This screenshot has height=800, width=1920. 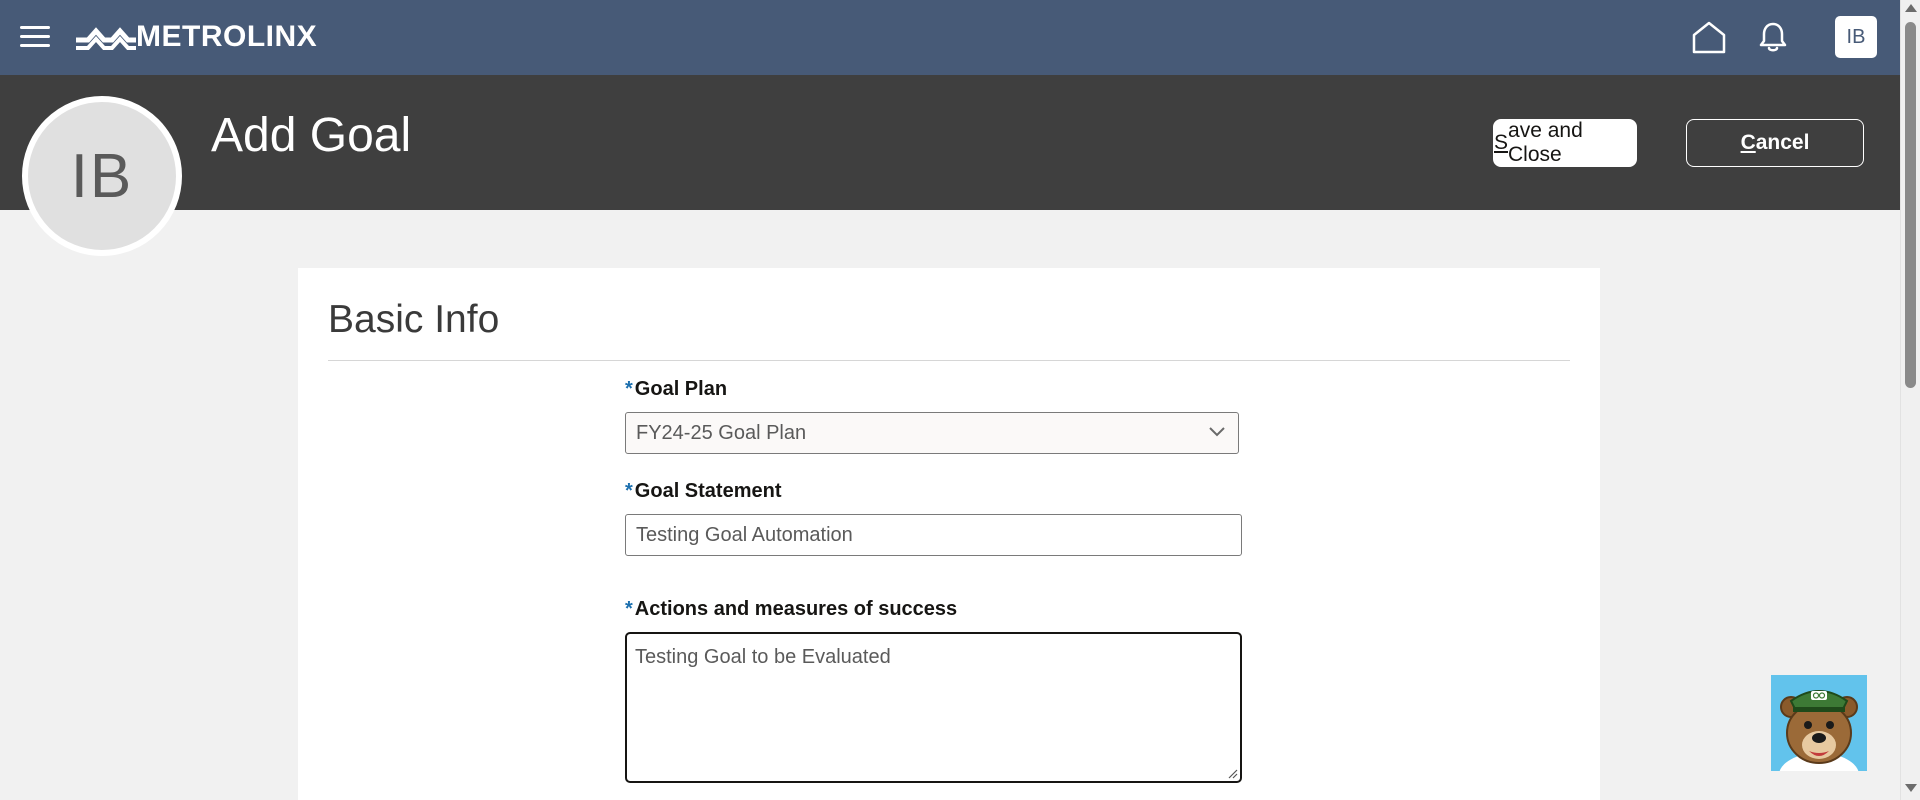 What do you see at coordinates (708, 491) in the screenshot?
I see `goal-statement-label-text: Goal Statement` at bounding box center [708, 491].